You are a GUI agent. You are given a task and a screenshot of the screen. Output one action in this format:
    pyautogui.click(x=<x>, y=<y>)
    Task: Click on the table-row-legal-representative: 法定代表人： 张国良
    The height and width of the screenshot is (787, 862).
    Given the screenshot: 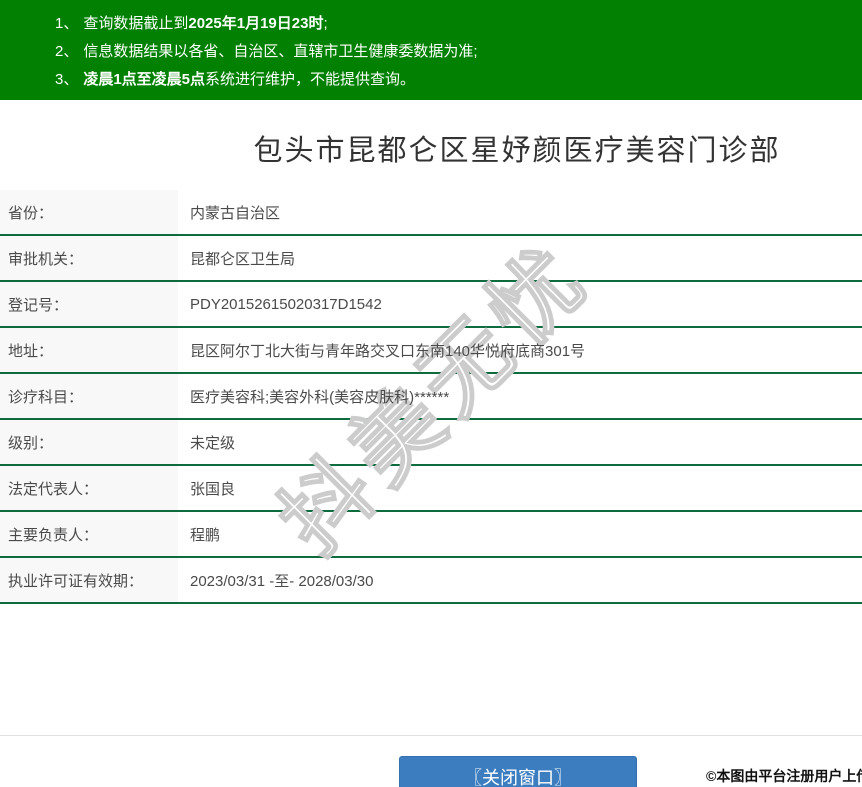 What is the action you would take?
    pyautogui.click(x=431, y=489)
    